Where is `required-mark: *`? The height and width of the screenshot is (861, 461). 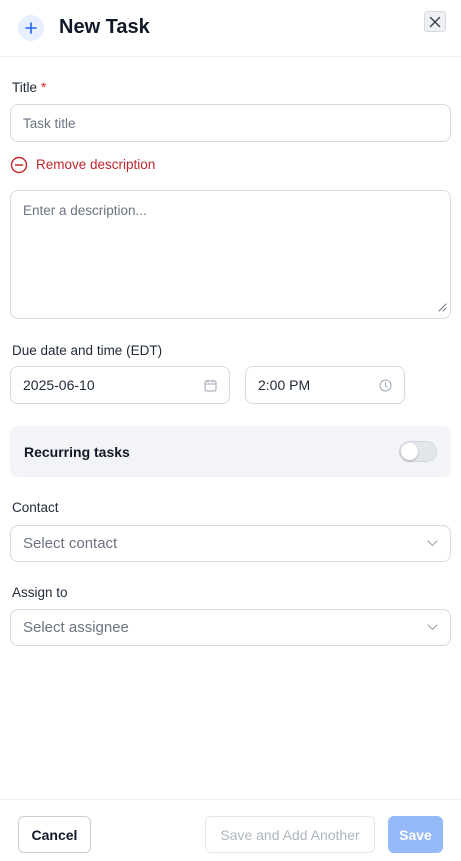 required-mark: * is located at coordinates (44, 87).